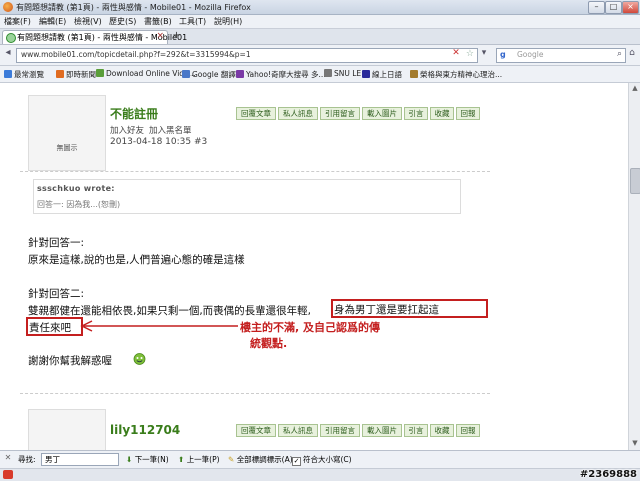 The height and width of the screenshot is (481, 640). What do you see at coordinates (67, 429) in the screenshot?
I see `avatar` at bounding box center [67, 429].